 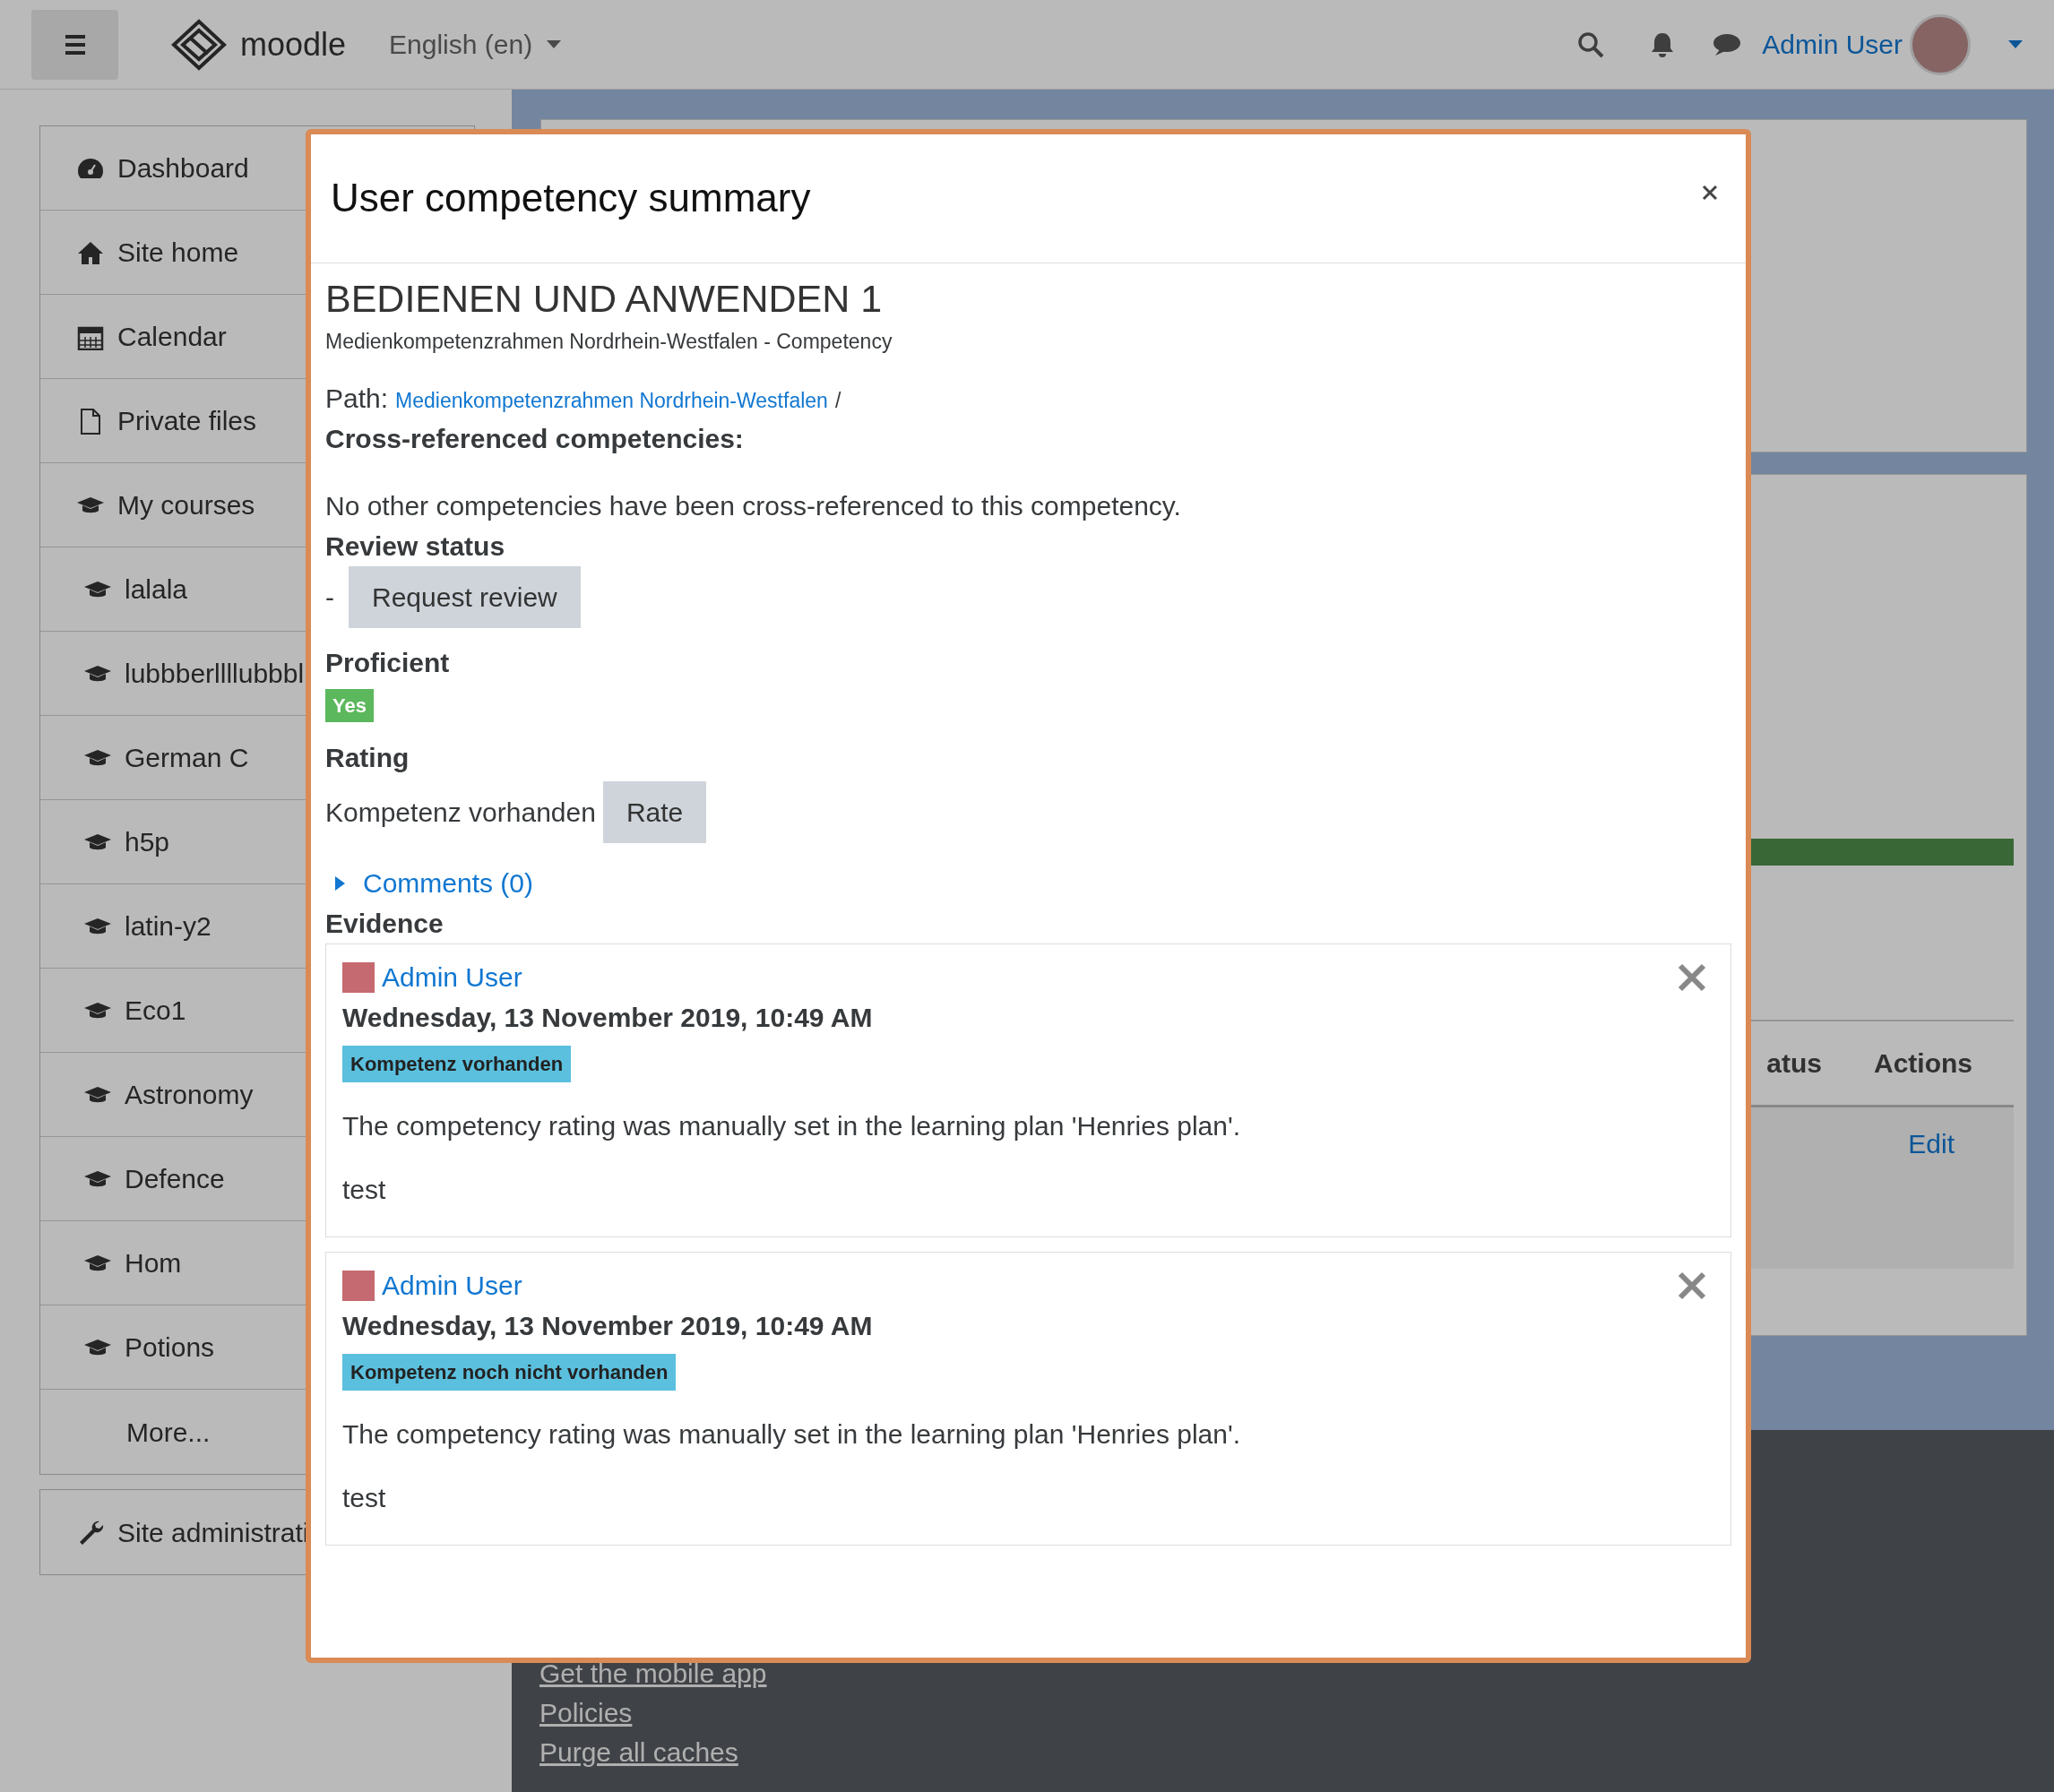 I want to click on request-review-button: Request review, so click(x=465, y=597).